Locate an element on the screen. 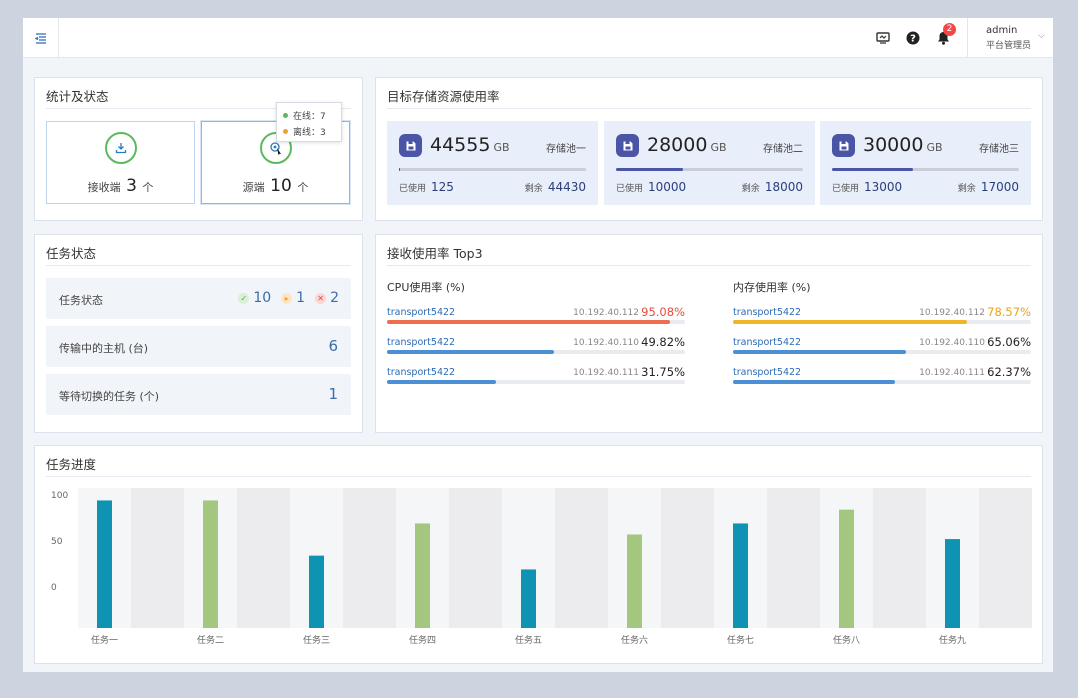 The height and width of the screenshot is (698, 1078). pool-capacity: 44555 is located at coordinates (460, 145).